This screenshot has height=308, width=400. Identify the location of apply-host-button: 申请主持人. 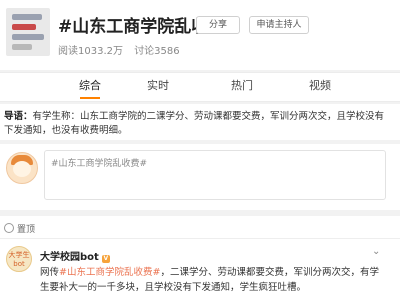
(279, 25).